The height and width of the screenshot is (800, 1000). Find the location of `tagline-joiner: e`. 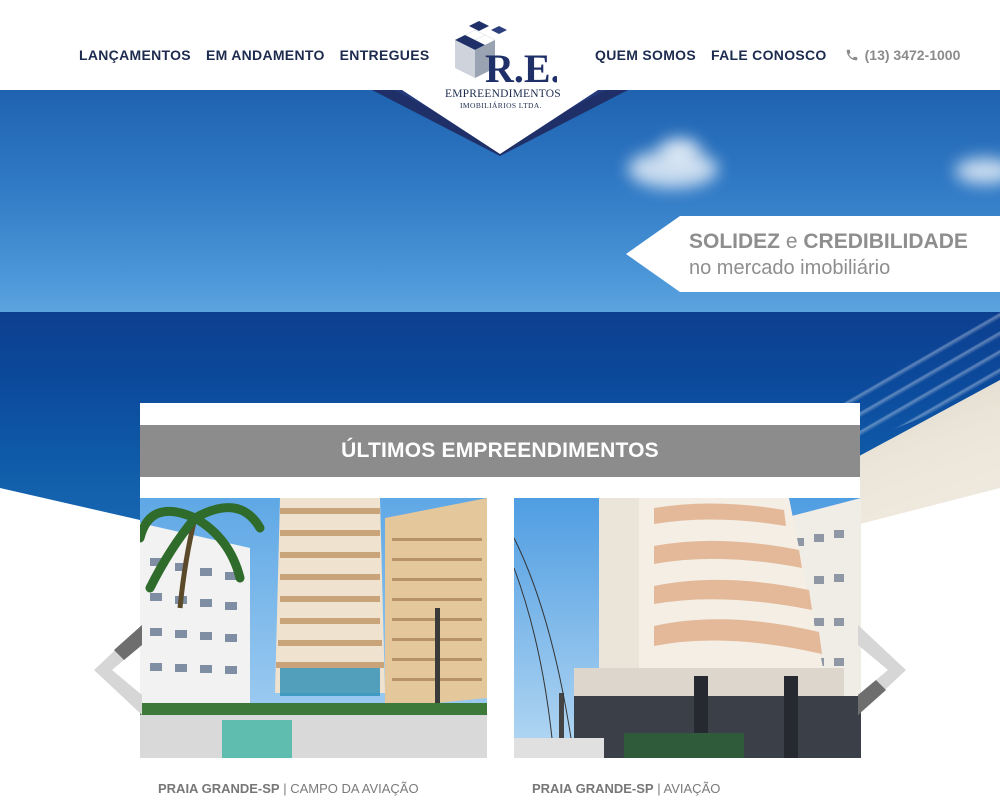

tagline-joiner: e is located at coordinates (791, 241).